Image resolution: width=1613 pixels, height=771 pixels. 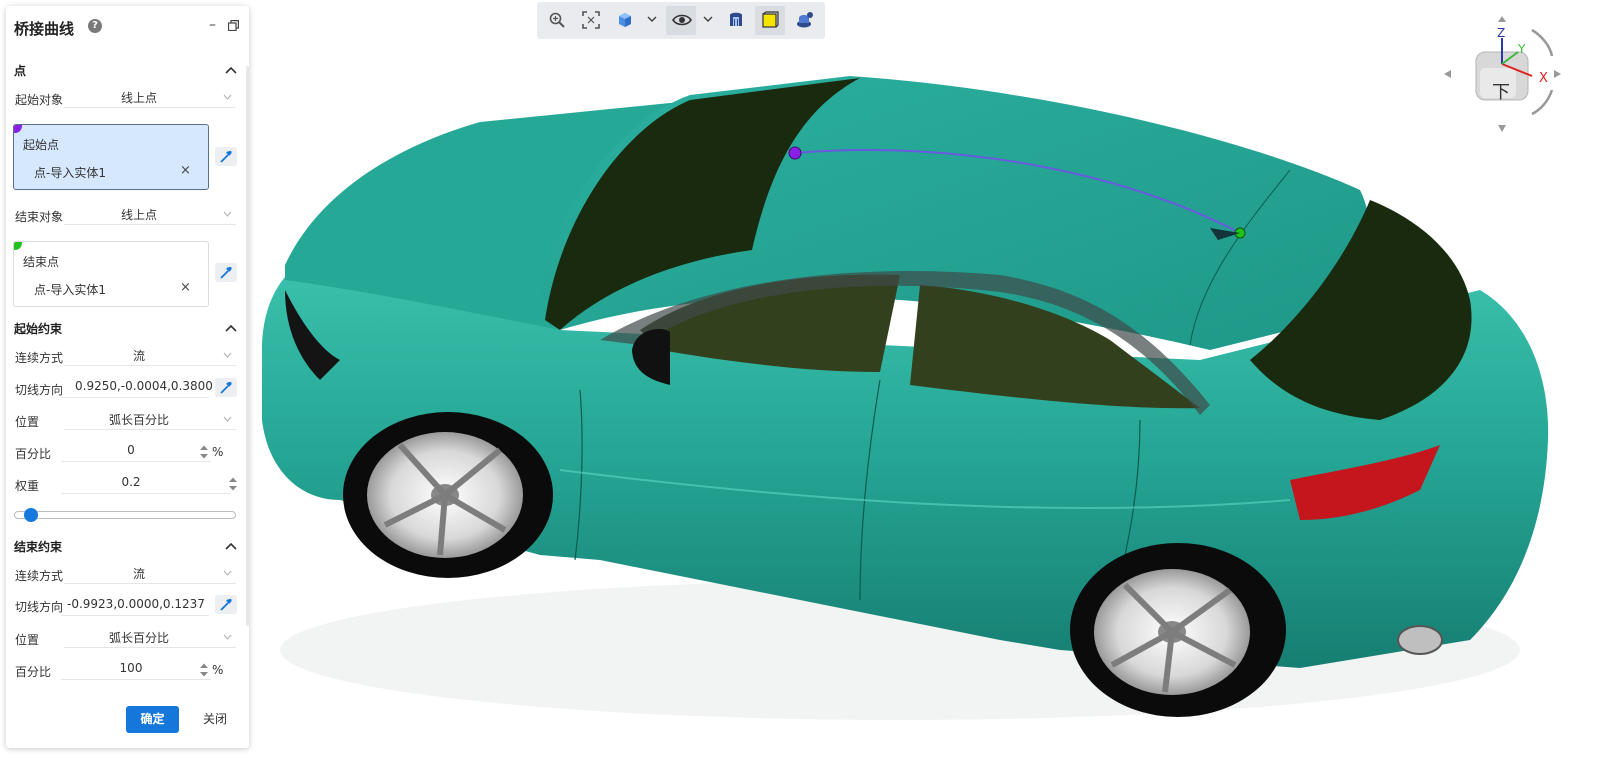 What do you see at coordinates (41, 145) in the screenshot?
I see `start-point-label: 起始点` at bounding box center [41, 145].